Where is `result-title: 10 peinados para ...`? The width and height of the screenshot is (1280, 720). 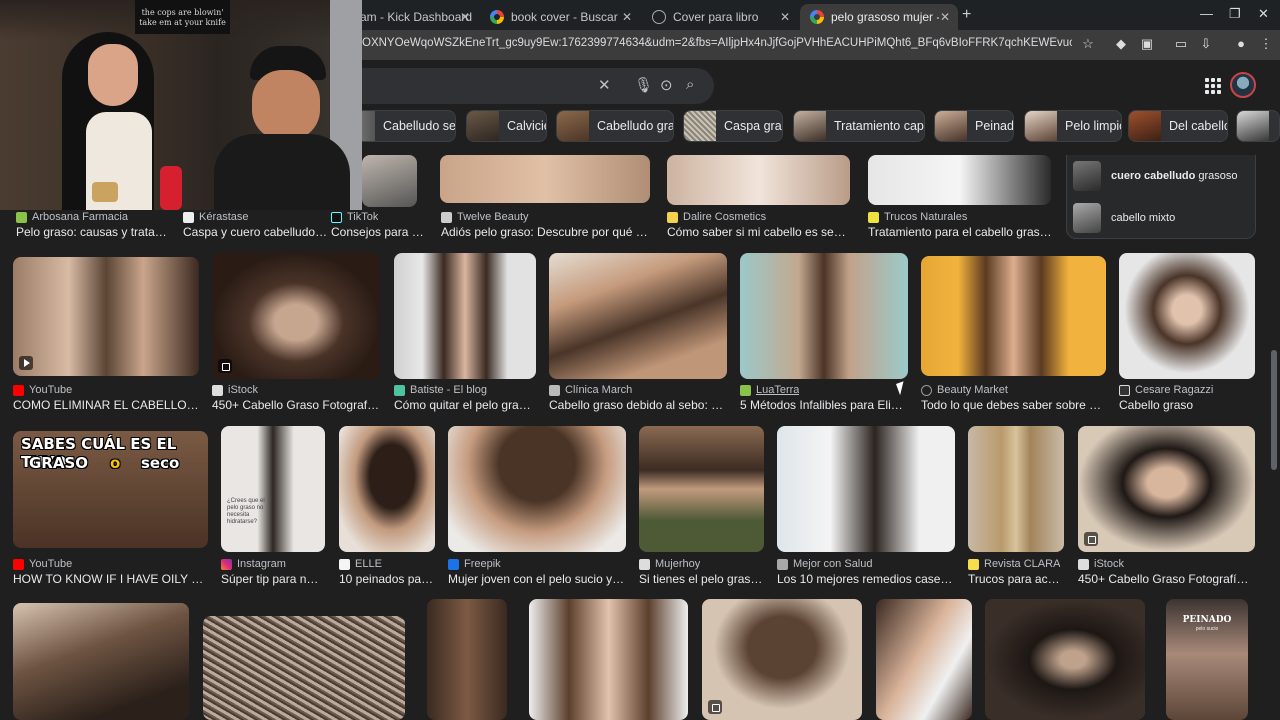 result-title: 10 peinados para ... is located at coordinates (387, 579).